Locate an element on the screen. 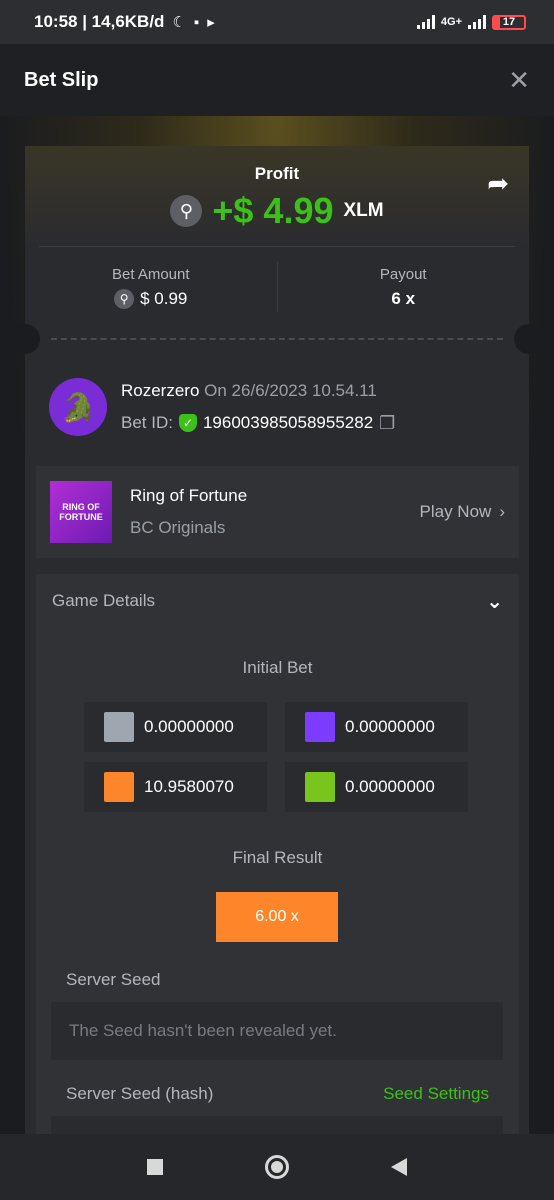 The height and width of the screenshot is (1200, 554). square-icon is located at coordinates (155, 1167).